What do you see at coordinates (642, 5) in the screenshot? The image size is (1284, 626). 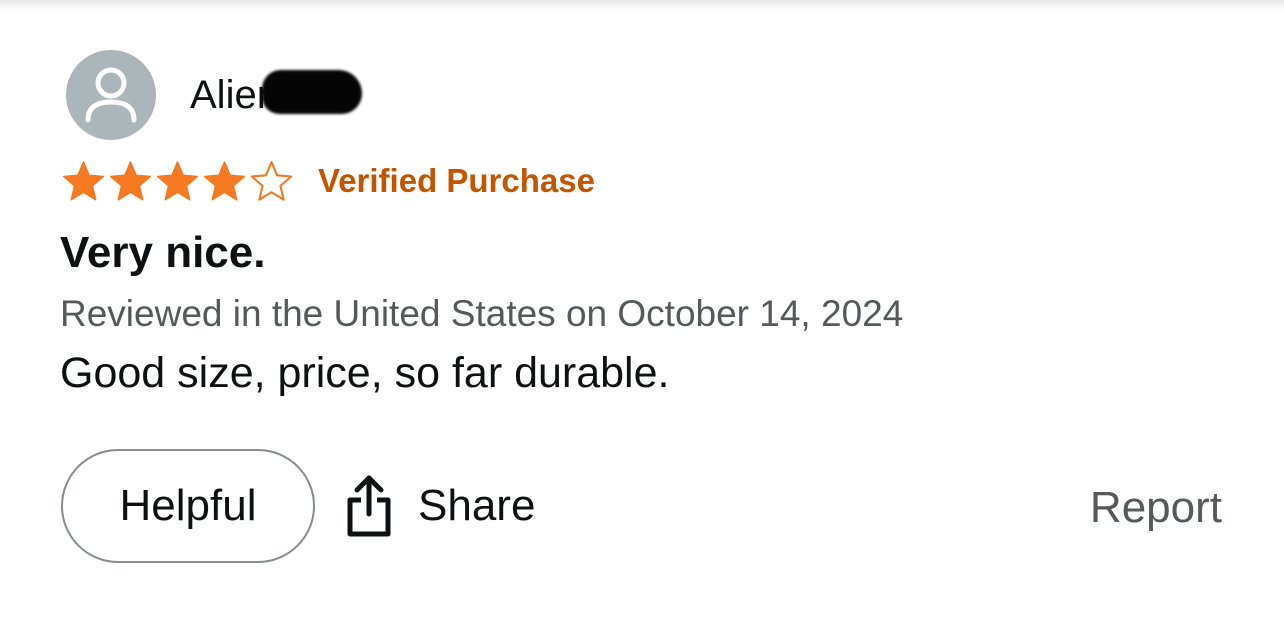 I see `top-divider-shadow` at bounding box center [642, 5].